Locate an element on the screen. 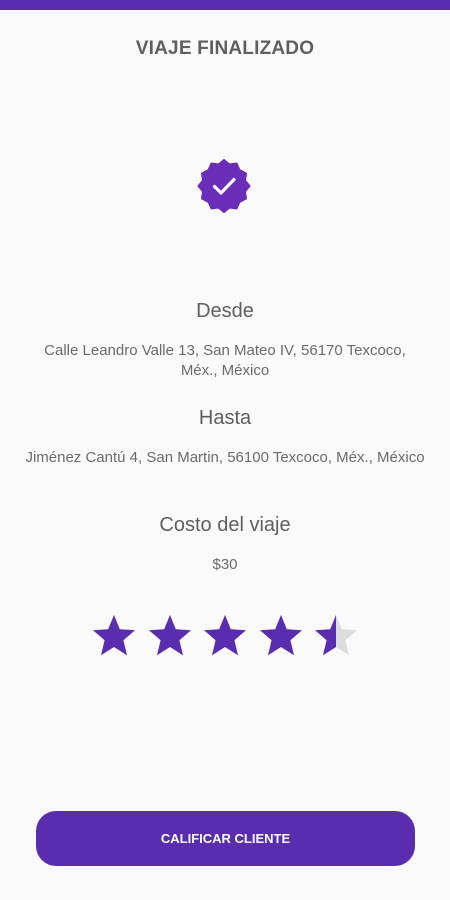 The image size is (450, 900). top-accent-bar is located at coordinates (225, 5).